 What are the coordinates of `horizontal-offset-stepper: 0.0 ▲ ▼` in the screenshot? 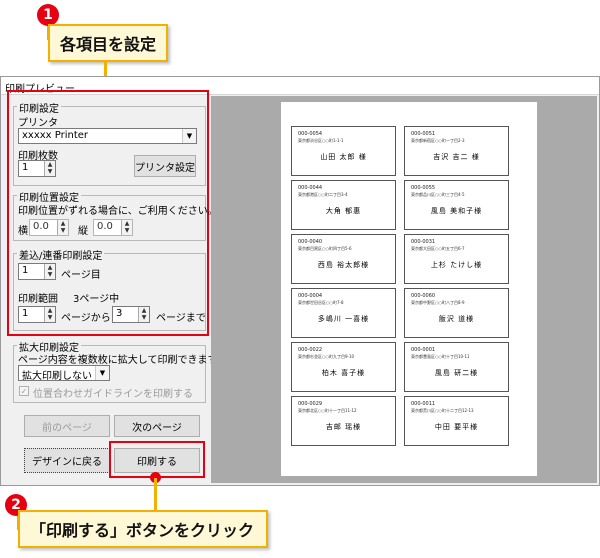 It's located at (49, 227).